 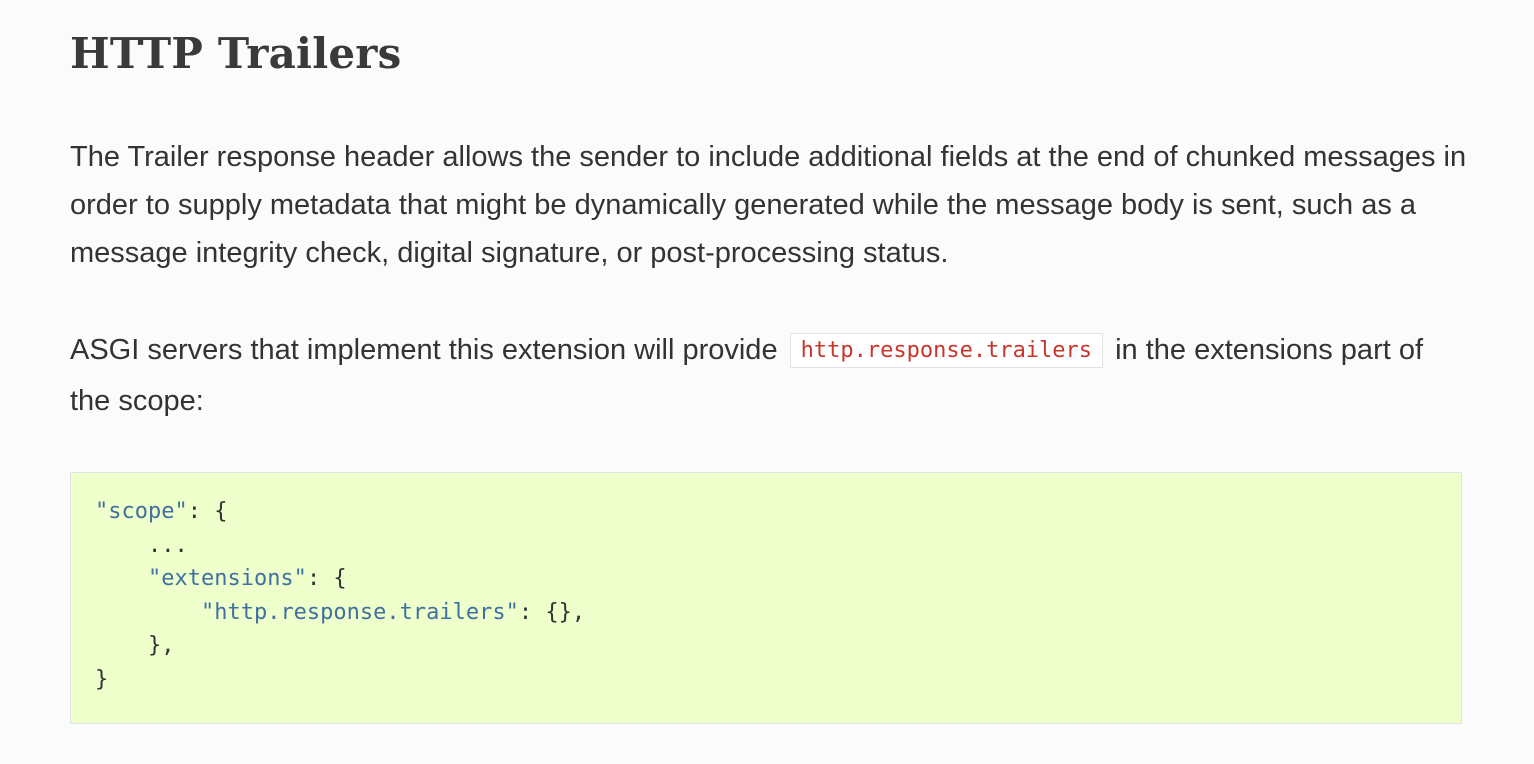 I want to click on code-string-scope: "scope", so click(x=141, y=511).